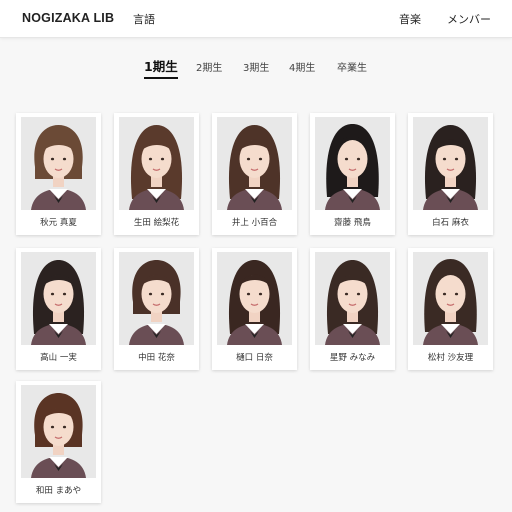  Describe the element at coordinates (156, 358) in the screenshot. I see `member-name: 中田 花奈` at that location.